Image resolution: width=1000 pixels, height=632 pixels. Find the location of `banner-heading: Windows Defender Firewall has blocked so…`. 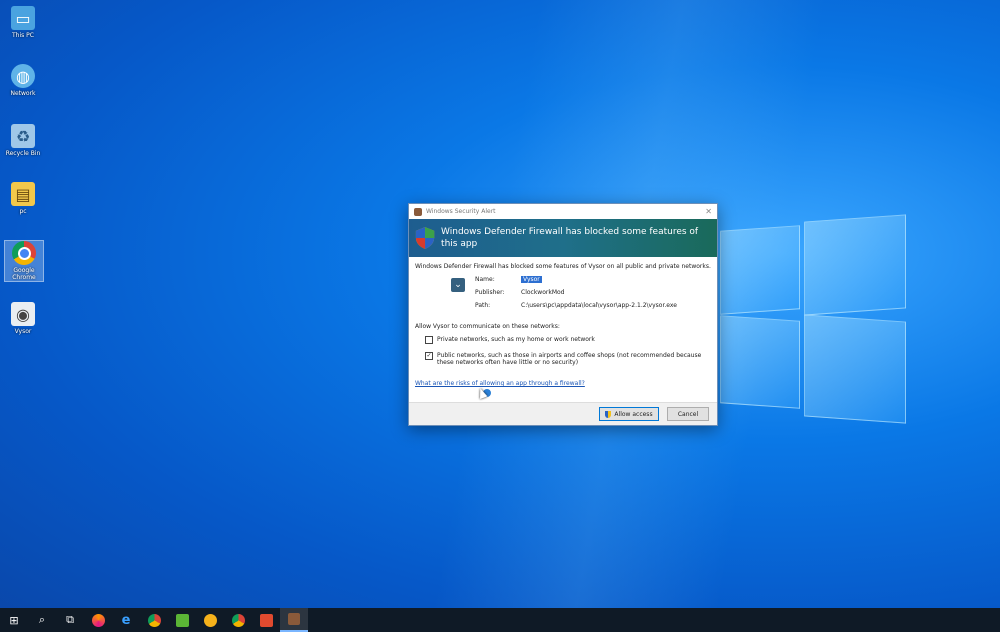

banner-heading: Windows Defender Firewall has blocked so… is located at coordinates (570, 238).